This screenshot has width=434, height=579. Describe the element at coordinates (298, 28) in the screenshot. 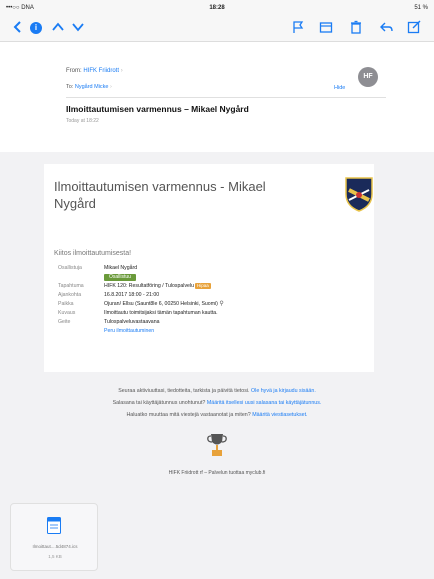

I see `flag-icon` at that location.